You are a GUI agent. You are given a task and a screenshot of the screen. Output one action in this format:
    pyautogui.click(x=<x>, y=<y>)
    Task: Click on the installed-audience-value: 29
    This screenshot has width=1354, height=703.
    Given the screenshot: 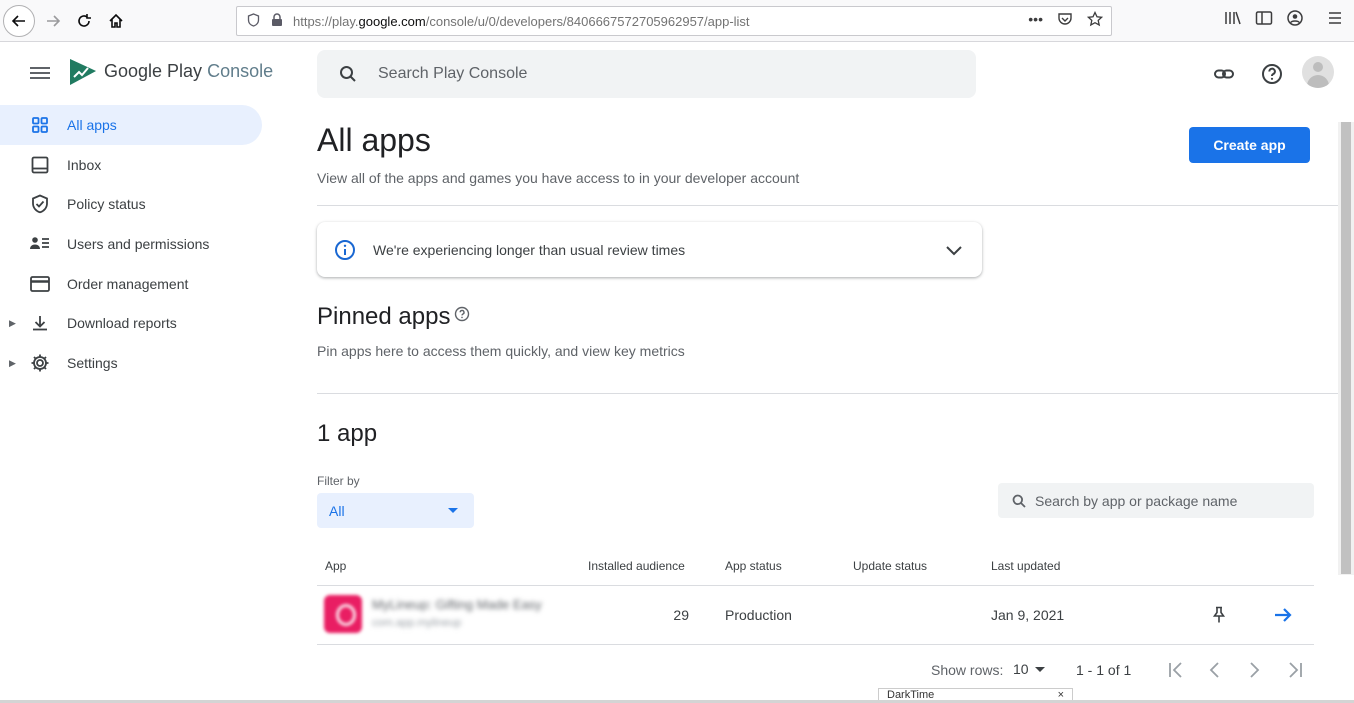 What is the action you would take?
    pyautogui.click(x=681, y=615)
    